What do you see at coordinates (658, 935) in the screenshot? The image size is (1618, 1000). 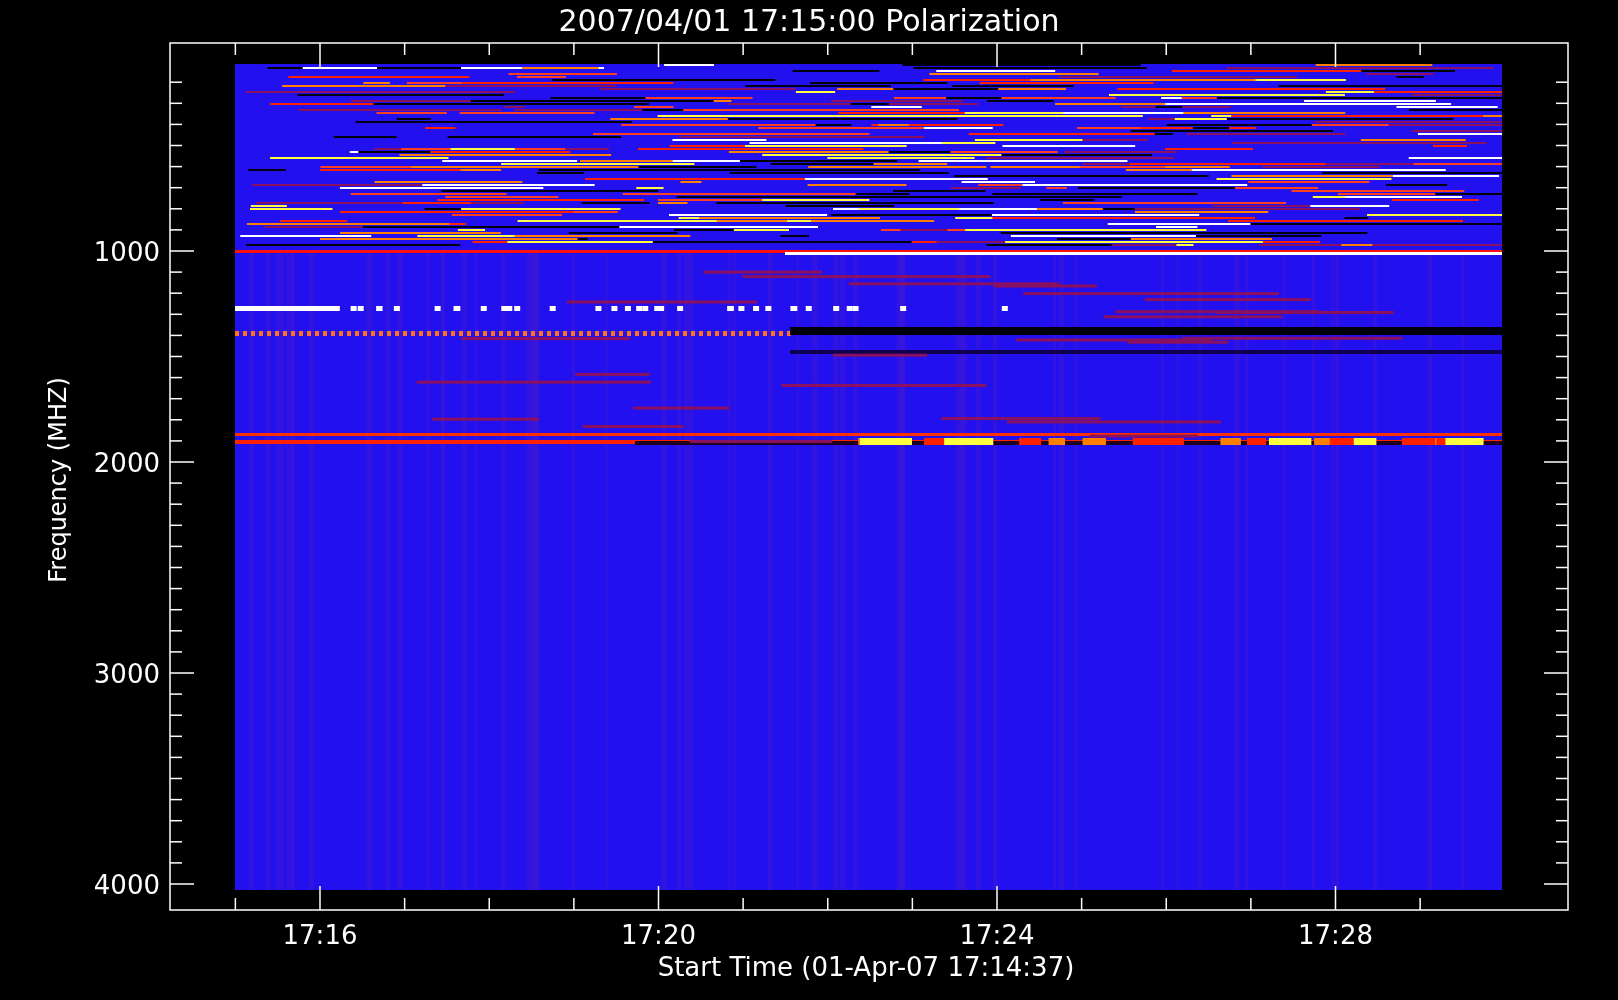 I see `x-tick-label: 17:20` at bounding box center [658, 935].